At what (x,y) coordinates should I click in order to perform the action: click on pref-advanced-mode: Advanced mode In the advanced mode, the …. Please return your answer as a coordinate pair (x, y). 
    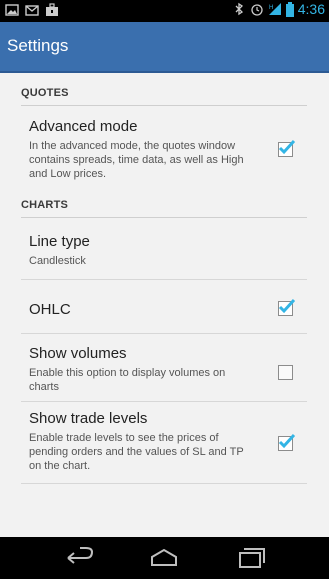
    Looking at the image, I should click on (169, 149).